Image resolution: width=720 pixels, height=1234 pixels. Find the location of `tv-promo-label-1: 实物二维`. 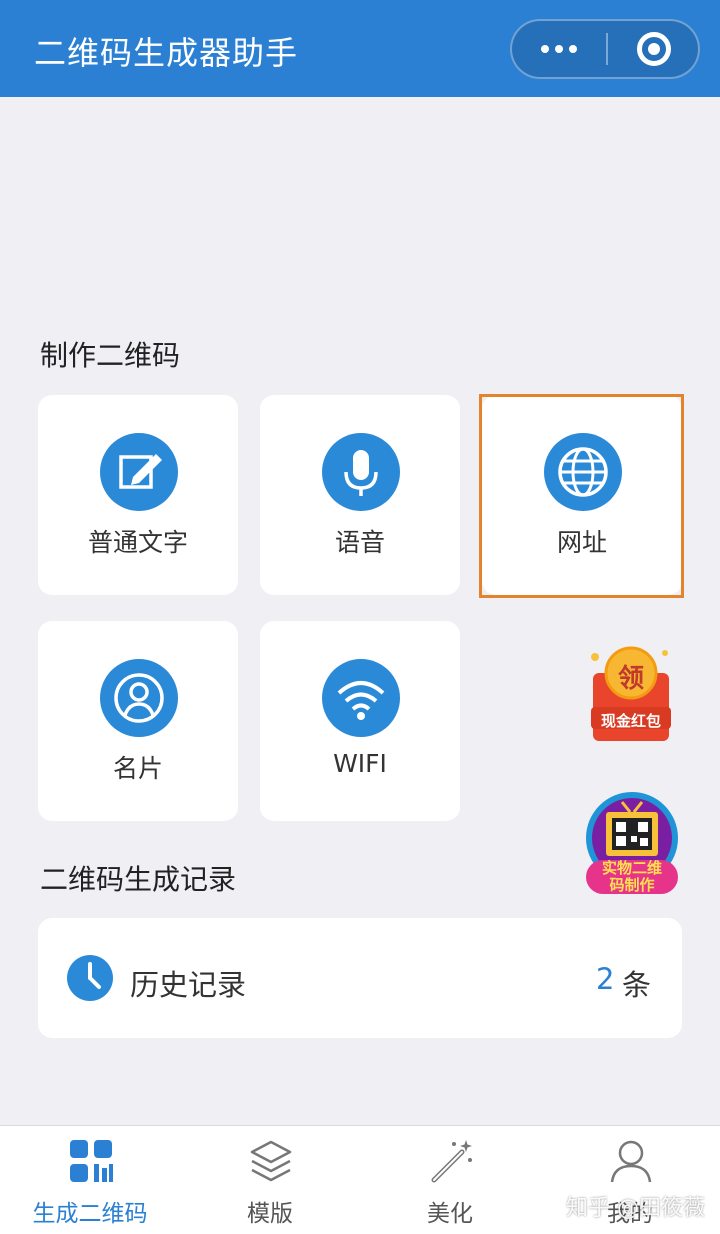

tv-promo-label-1: 实物二维 is located at coordinates (631, 868).